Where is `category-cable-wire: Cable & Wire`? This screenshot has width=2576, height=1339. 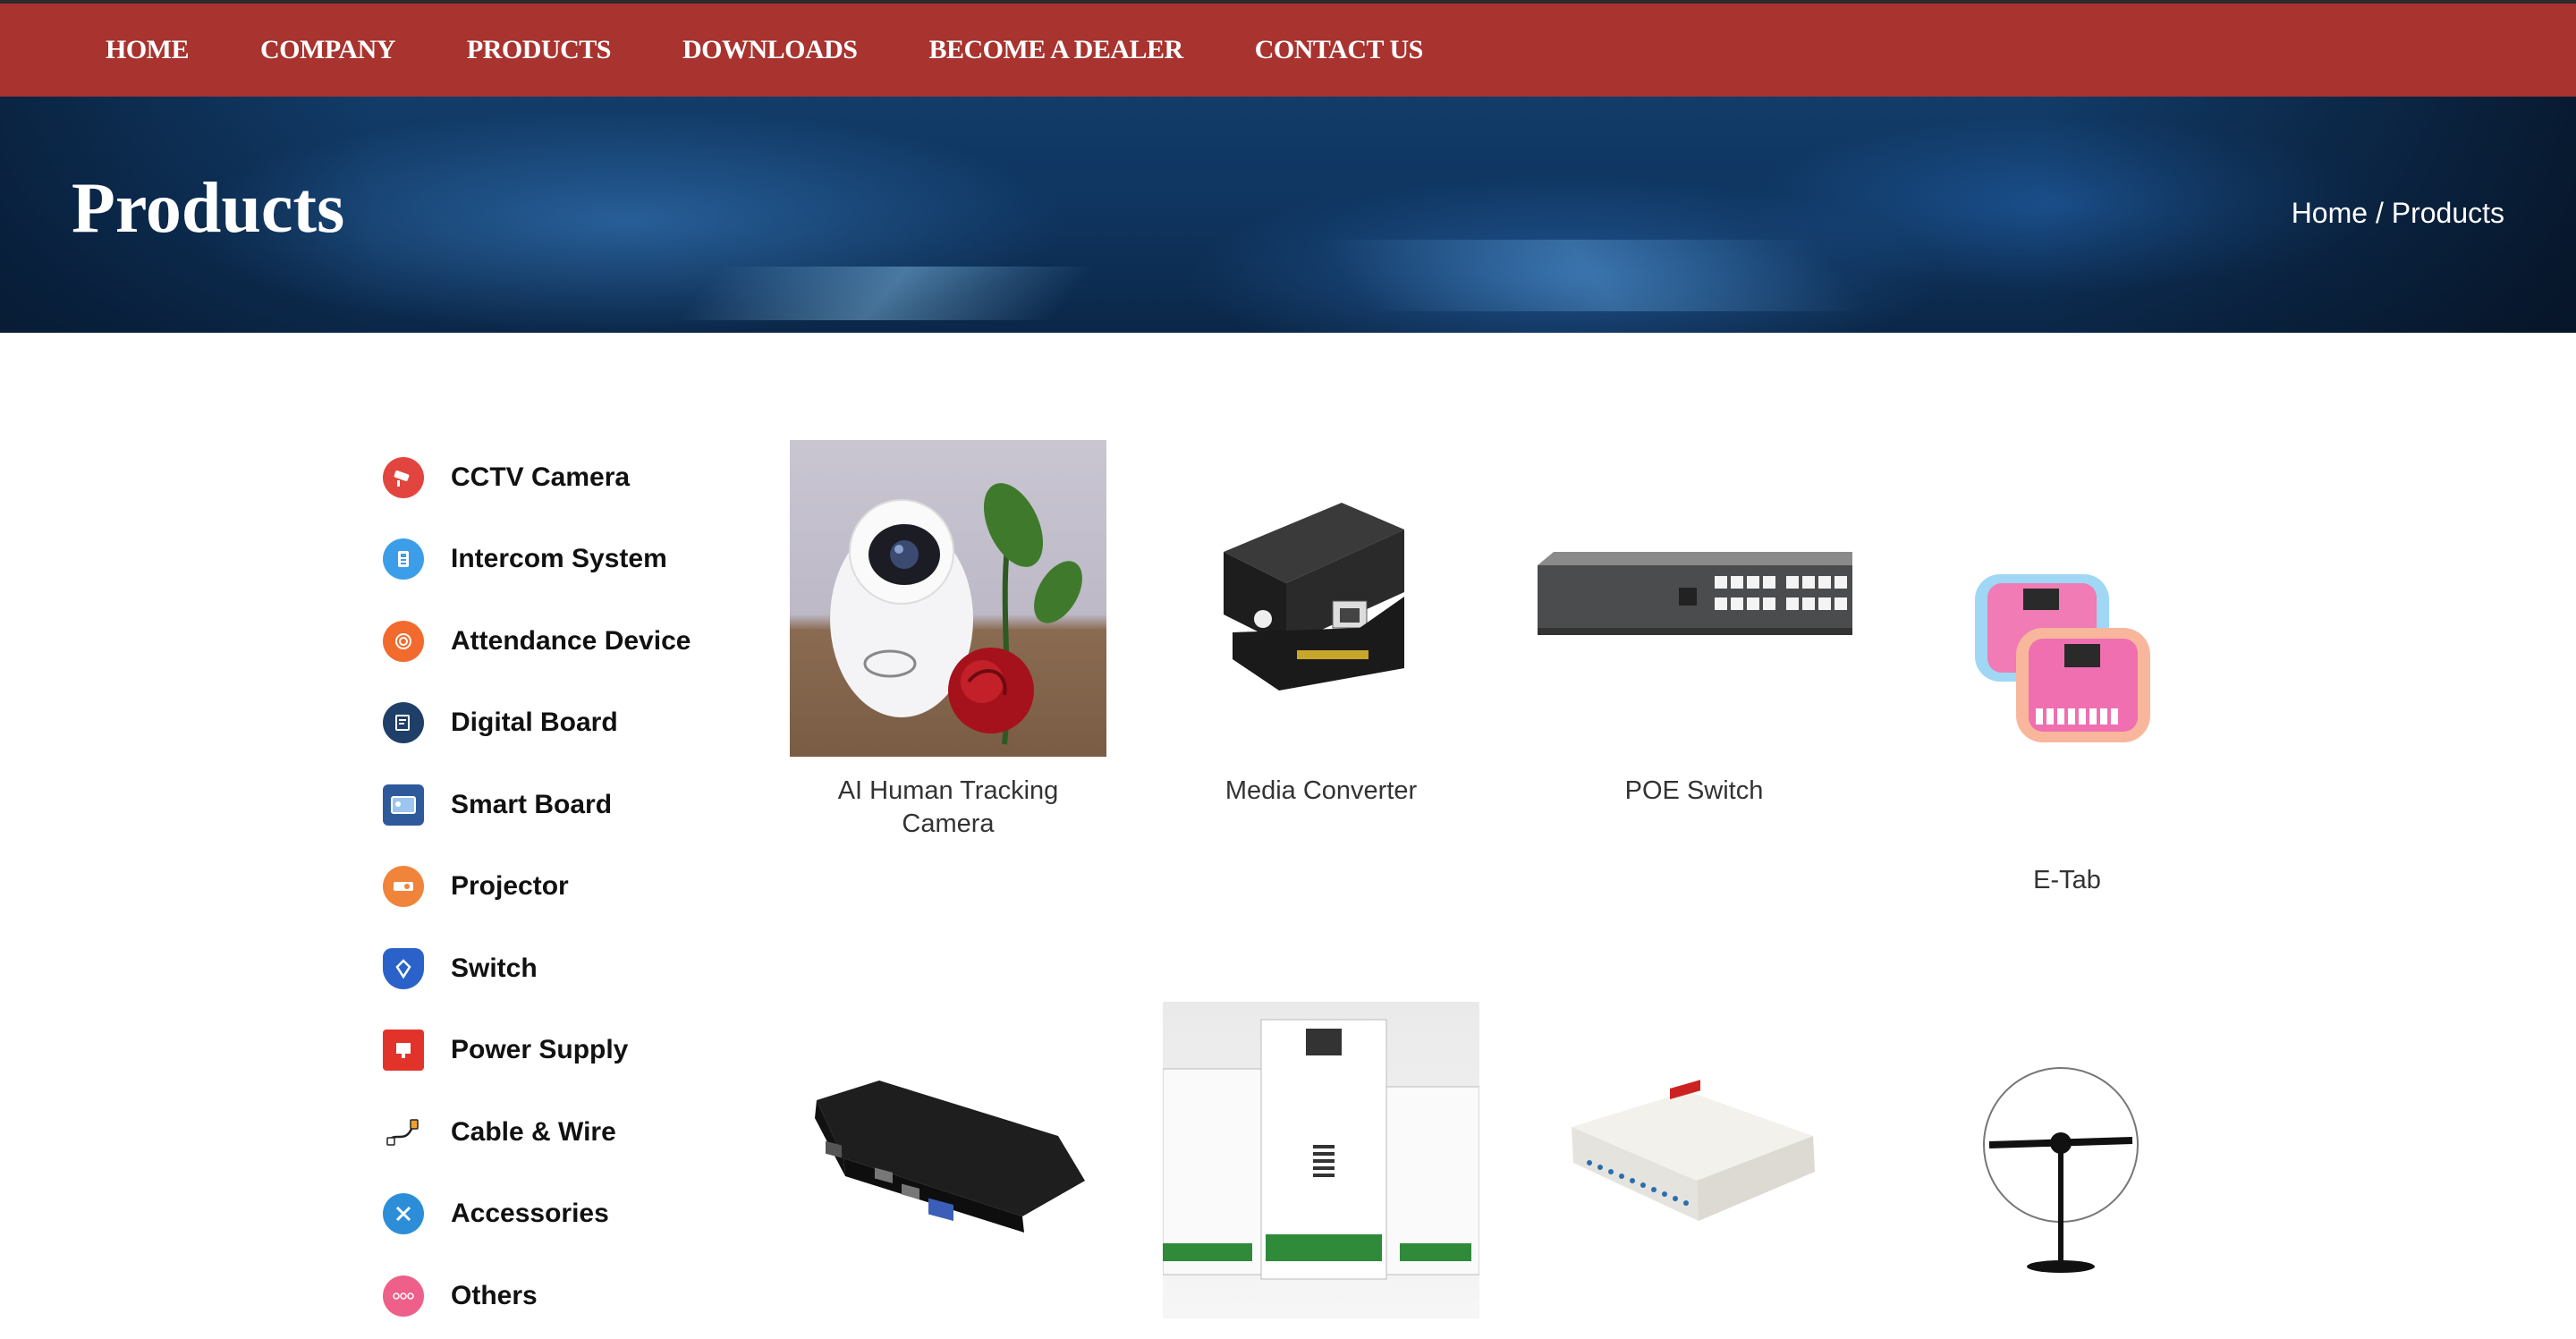
category-cable-wire: Cable & Wire is located at coordinates (553, 1133).